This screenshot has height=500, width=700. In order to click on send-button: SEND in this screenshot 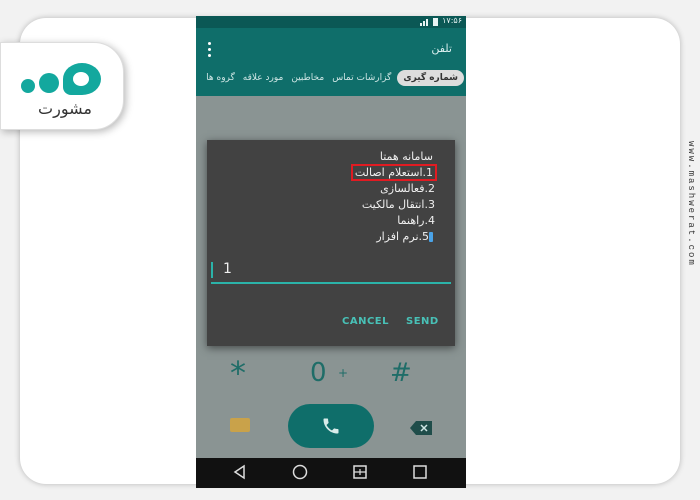, I will do `click(422, 321)`.